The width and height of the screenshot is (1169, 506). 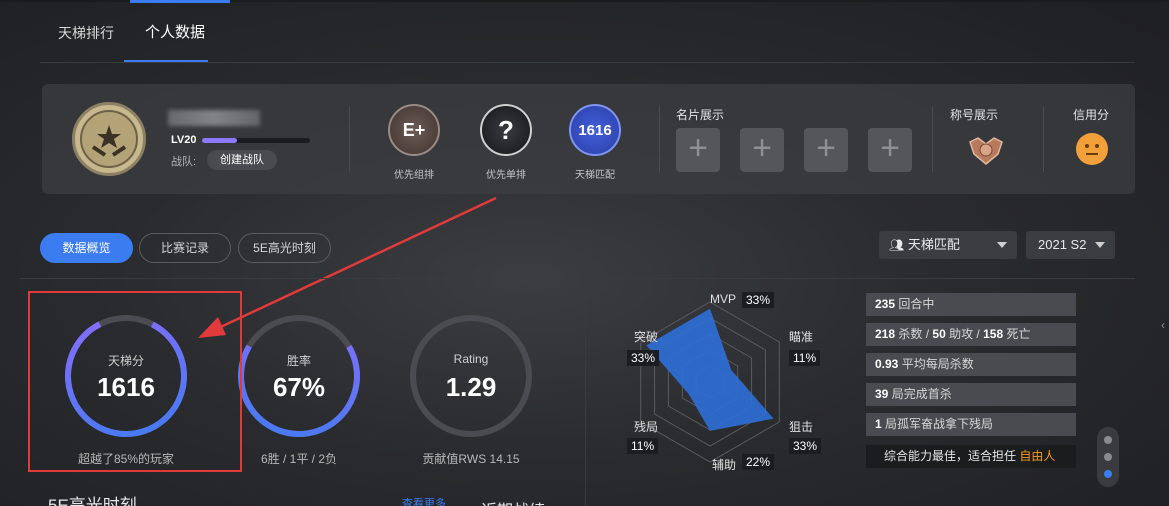 I want to click on page-dot-active, so click(x=1108, y=474).